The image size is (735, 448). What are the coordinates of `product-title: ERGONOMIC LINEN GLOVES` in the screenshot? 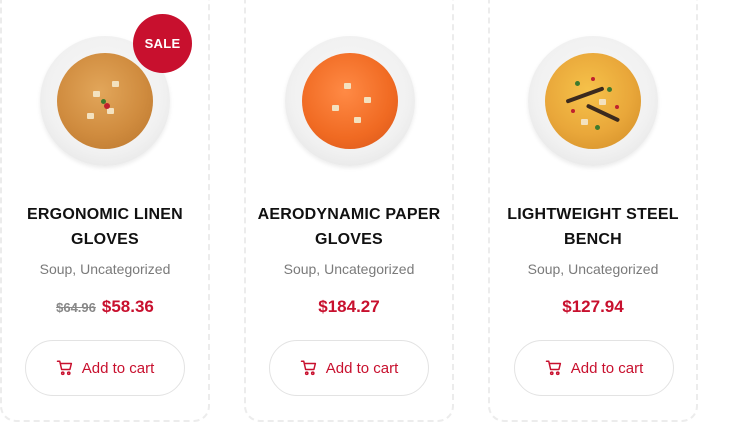 It's located at (105, 227).